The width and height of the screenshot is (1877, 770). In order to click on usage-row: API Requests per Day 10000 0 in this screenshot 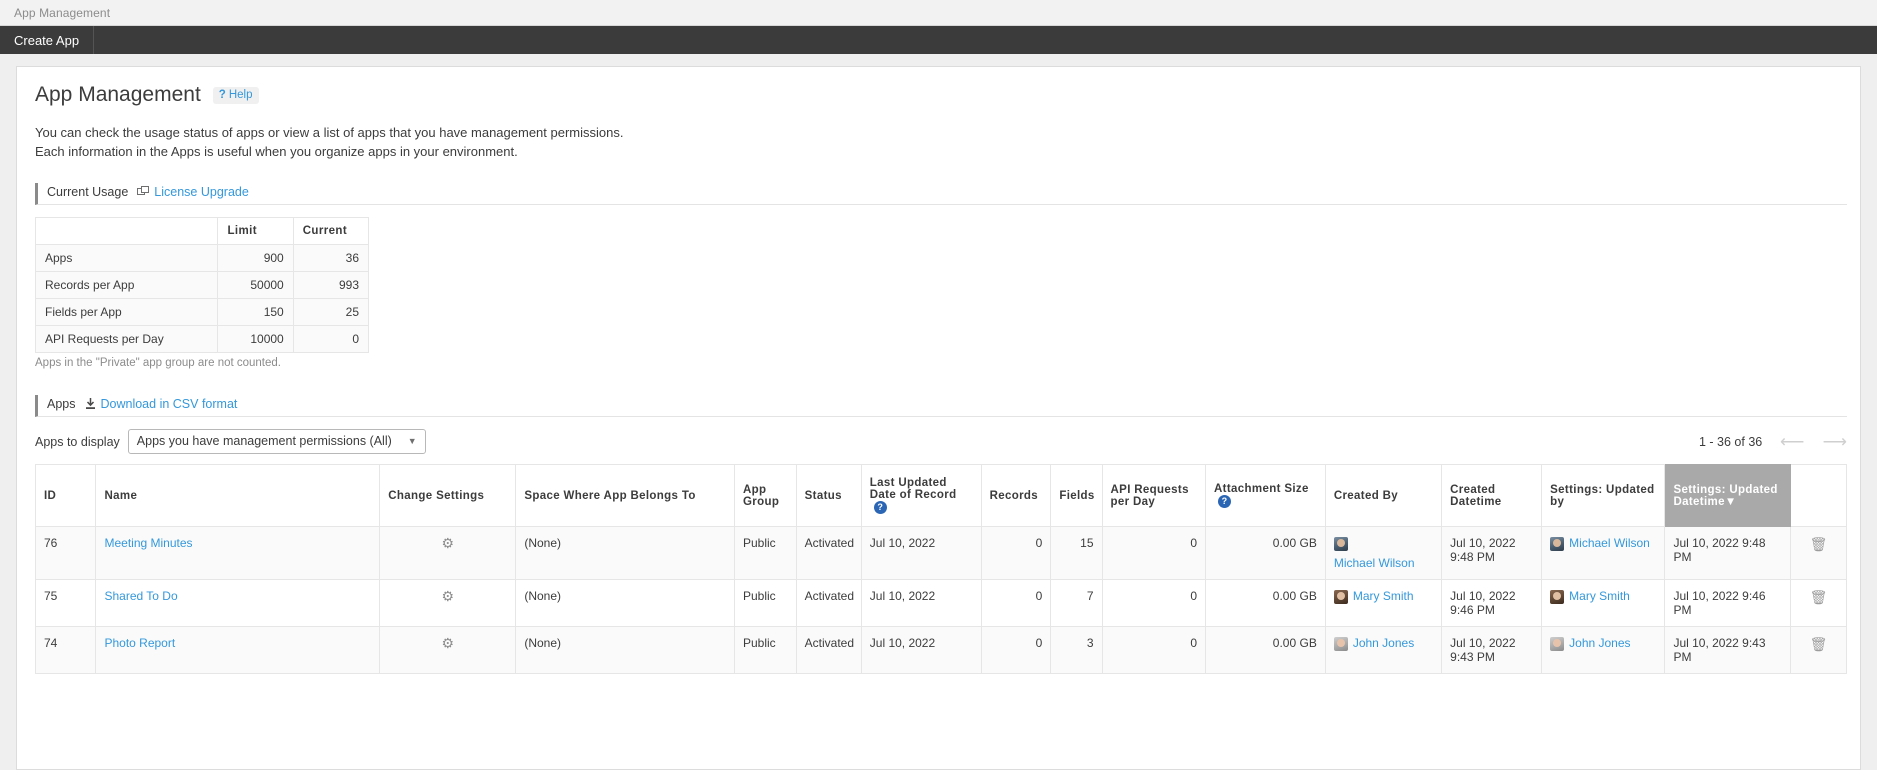, I will do `click(202, 339)`.